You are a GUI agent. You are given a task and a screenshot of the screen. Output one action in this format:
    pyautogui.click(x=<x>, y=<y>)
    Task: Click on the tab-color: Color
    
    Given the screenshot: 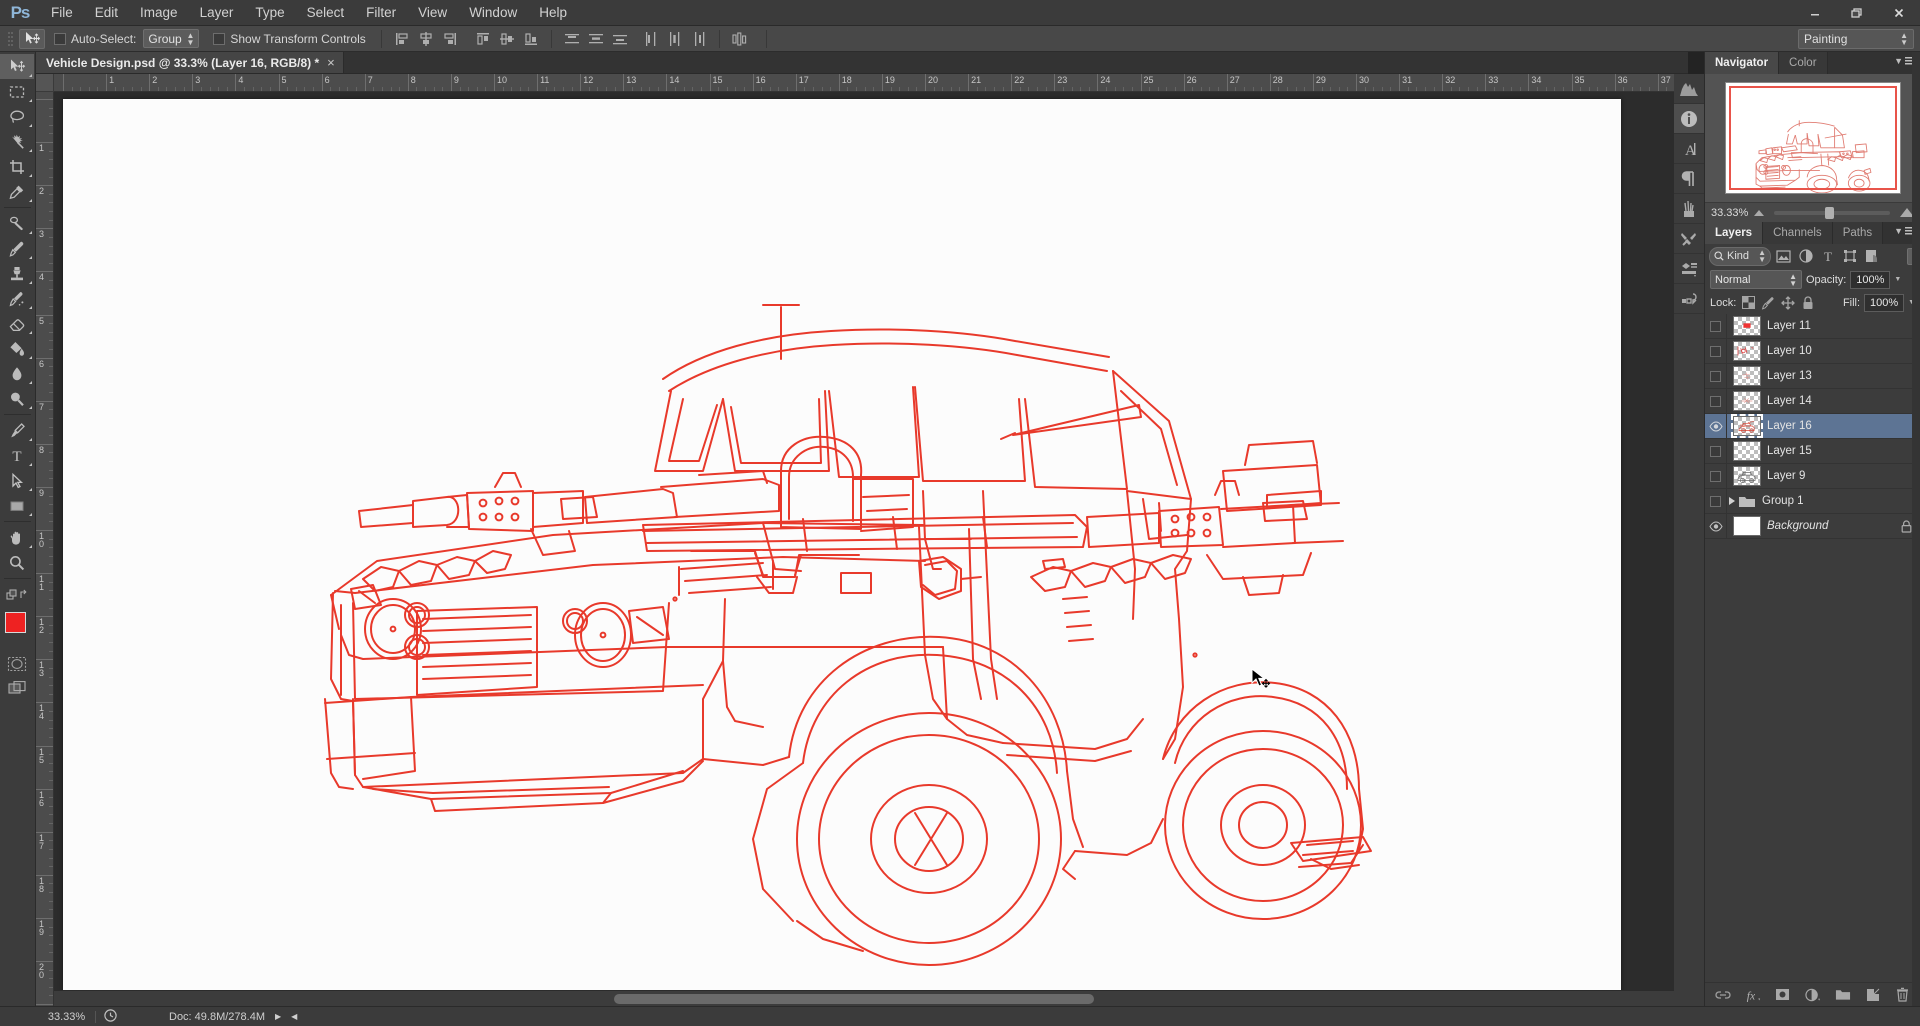 What is the action you would take?
    pyautogui.click(x=1803, y=63)
    